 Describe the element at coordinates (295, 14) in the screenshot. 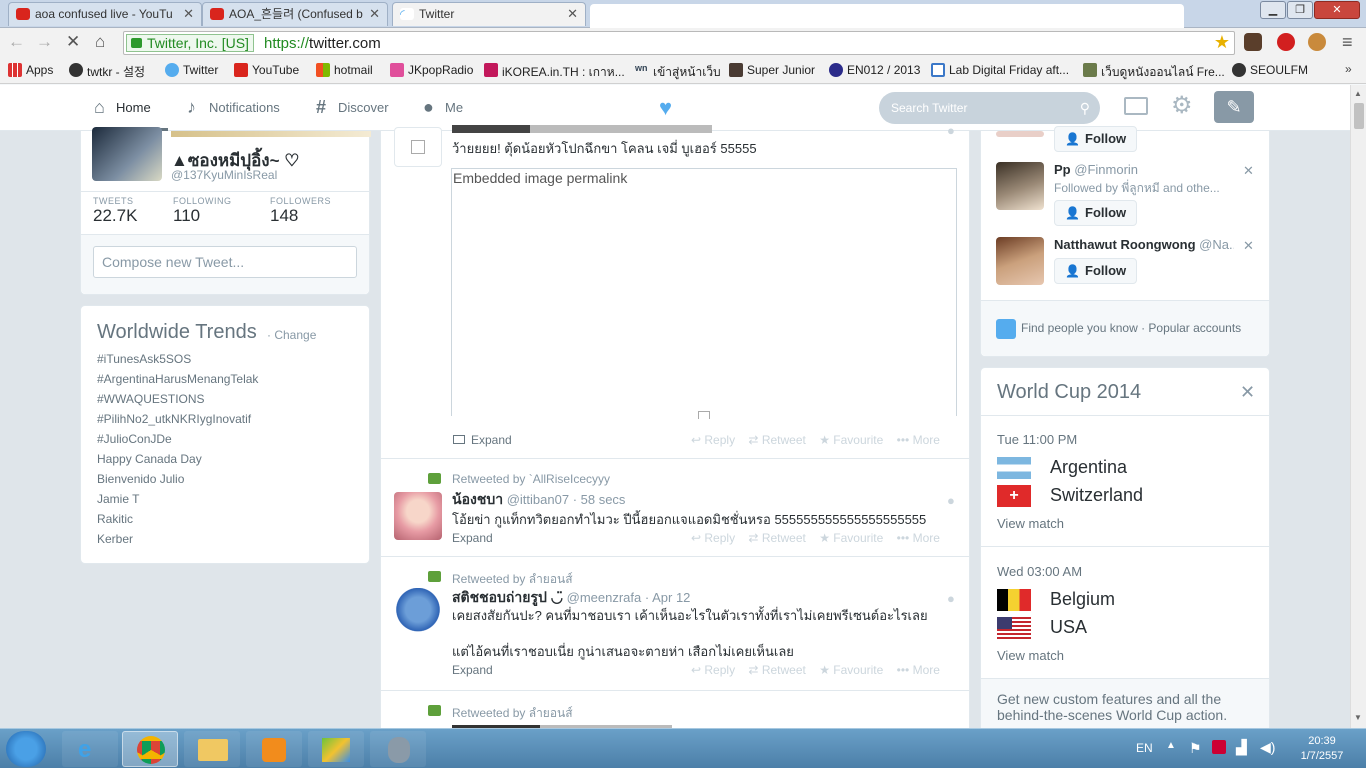

I see `tab-youtube-aoa-confused: AOA_흔들려 (Confused b ✕` at that location.